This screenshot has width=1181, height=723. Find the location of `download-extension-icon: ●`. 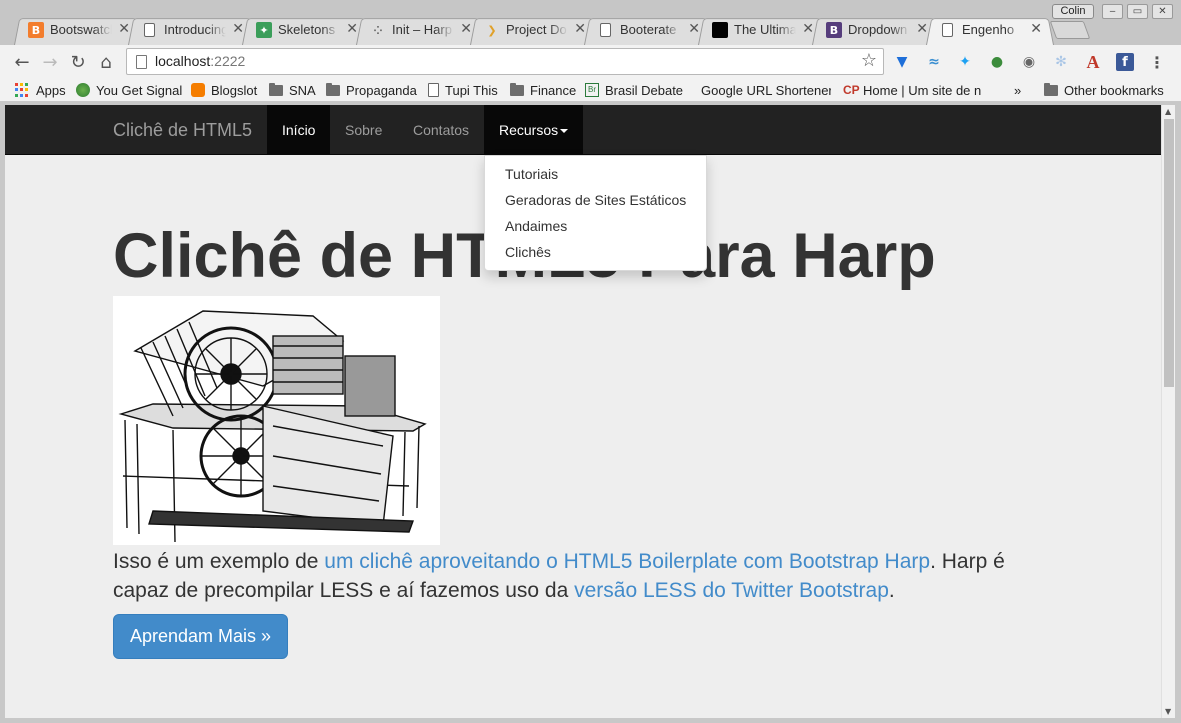

download-extension-icon: ● is located at coordinates (997, 62).